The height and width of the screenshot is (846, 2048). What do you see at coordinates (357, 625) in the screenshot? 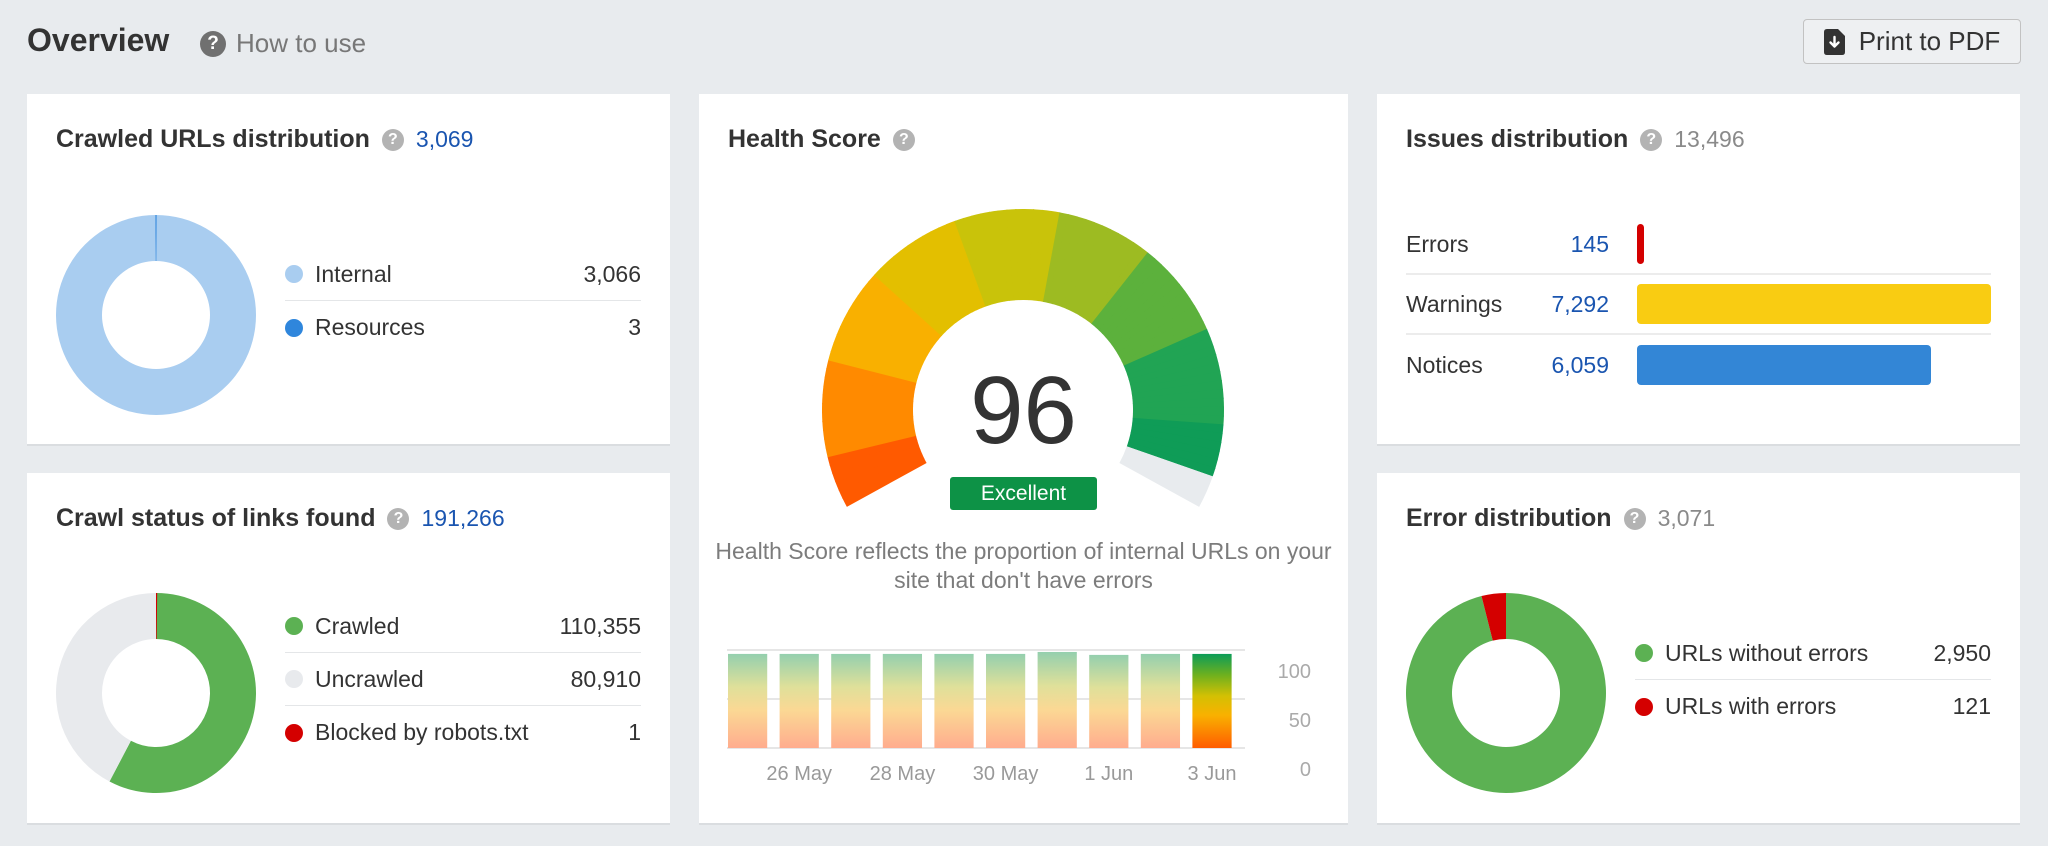
I see `legend-label: Crawled` at bounding box center [357, 625].